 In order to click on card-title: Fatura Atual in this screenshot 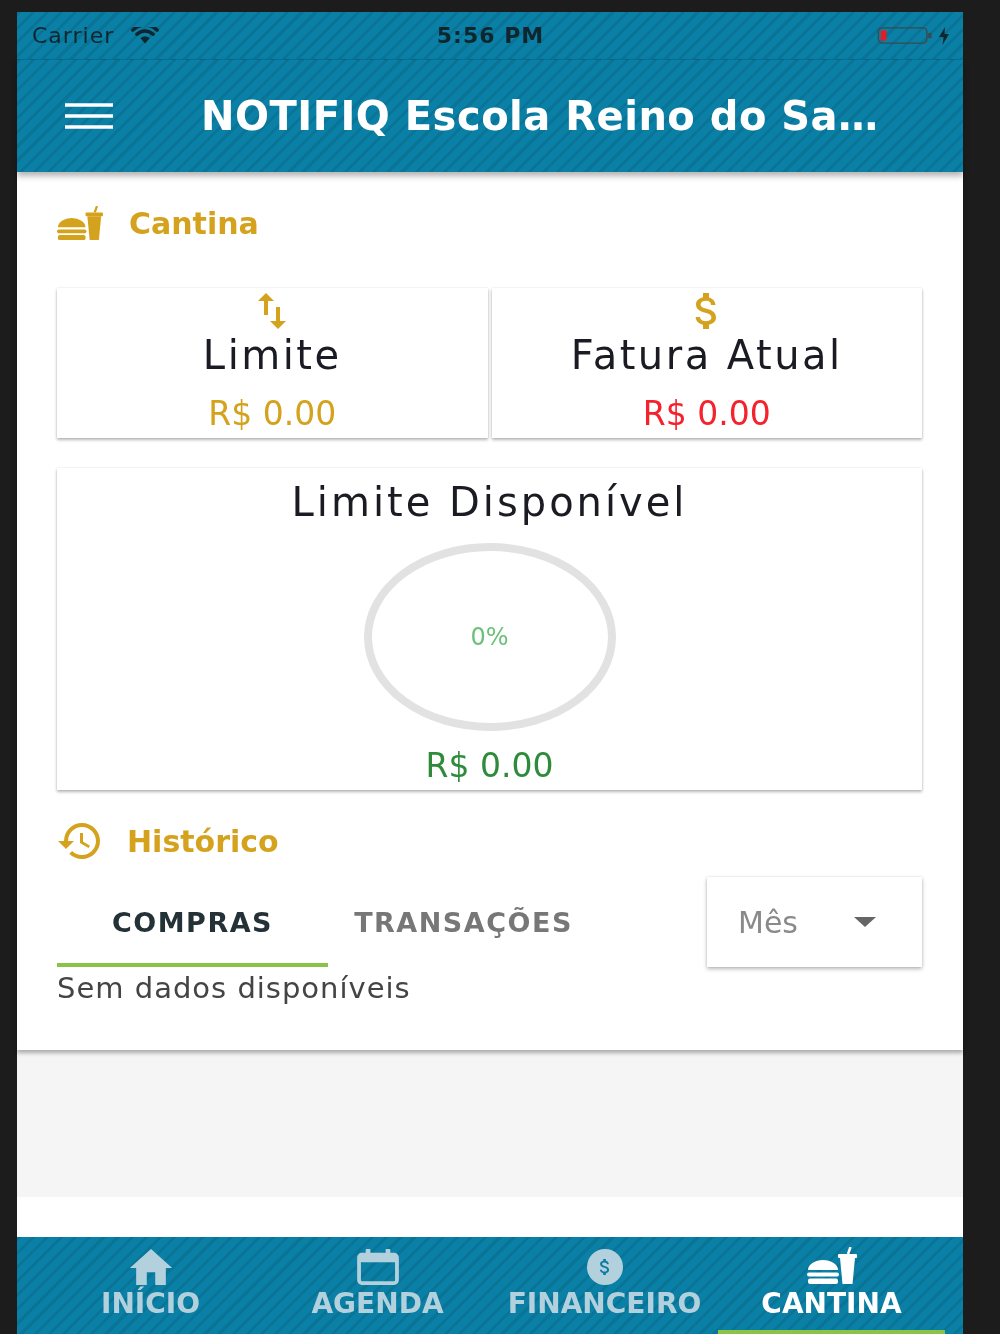, I will do `click(706, 355)`.